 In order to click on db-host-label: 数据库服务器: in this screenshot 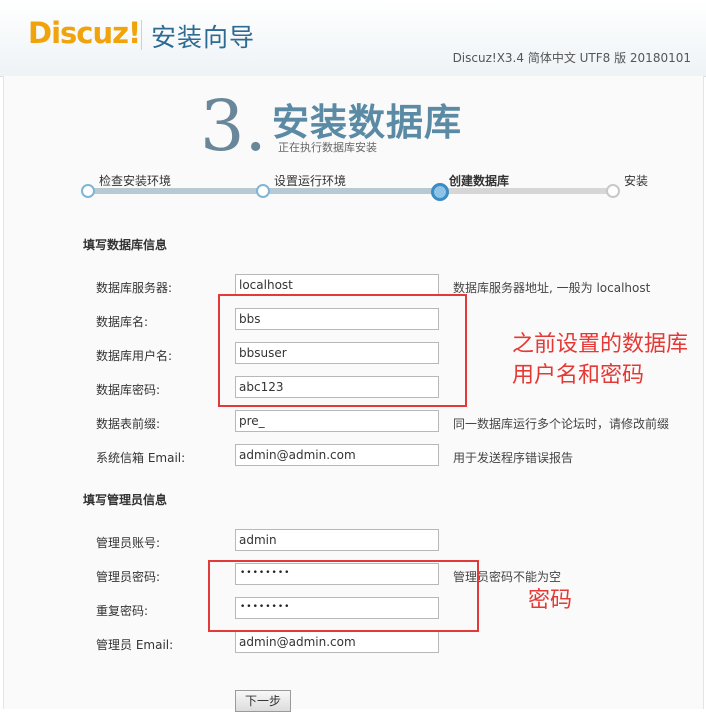, I will do `click(134, 288)`.